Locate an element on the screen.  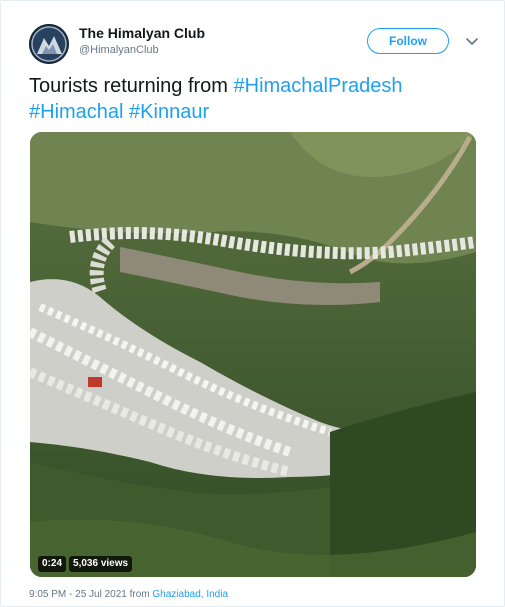
tweet-text-prefix: Tourists returning from is located at coordinates (131, 86).